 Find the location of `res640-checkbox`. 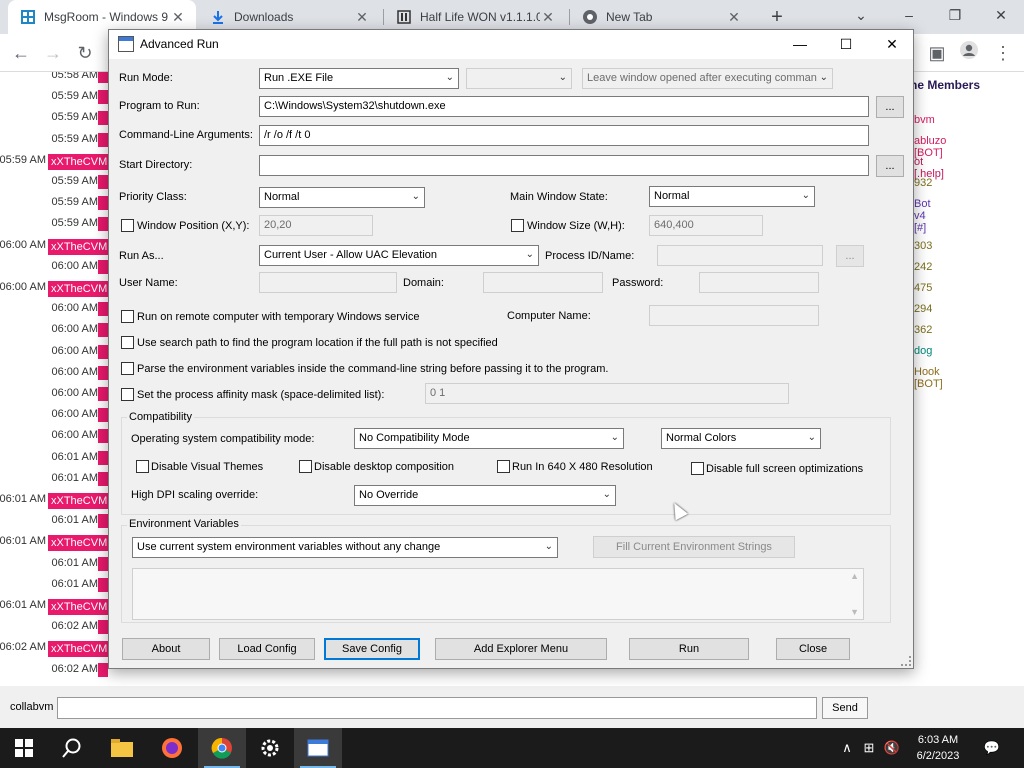

res640-checkbox is located at coordinates (503, 466).